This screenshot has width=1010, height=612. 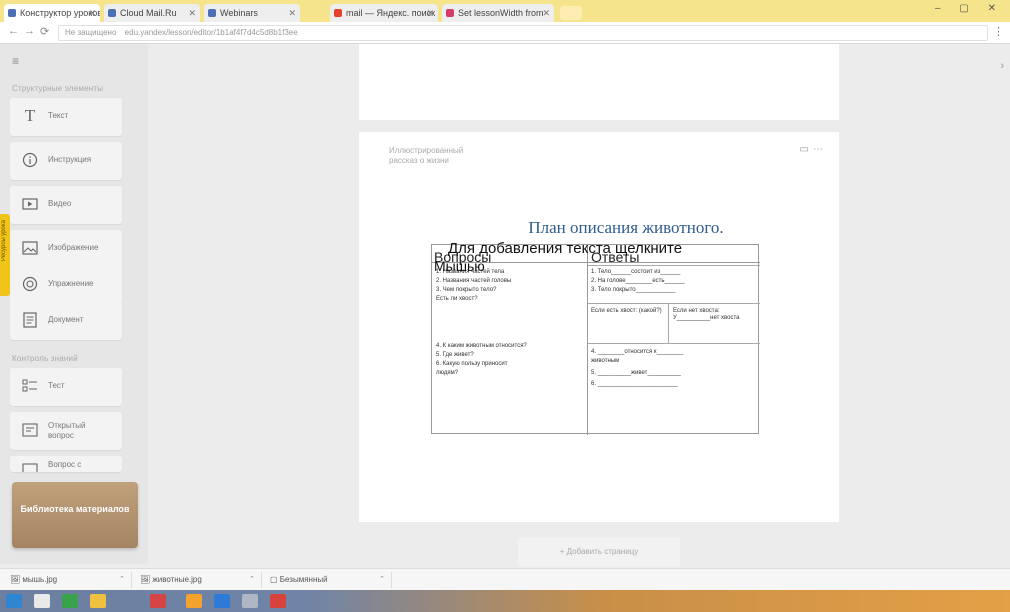 What do you see at coordinates (75, 515) in the screenshot?
I see `library-button: Библиотека материалов` at bounding box center [75, 515].